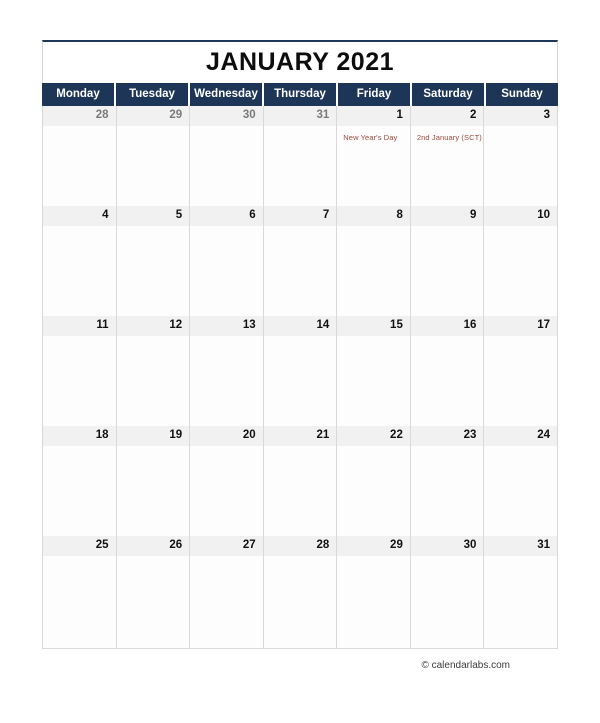 The width and height of the screenshot is (600, 723). I want to click on day-cell: 1 New Year's Day, so click(374, 156).